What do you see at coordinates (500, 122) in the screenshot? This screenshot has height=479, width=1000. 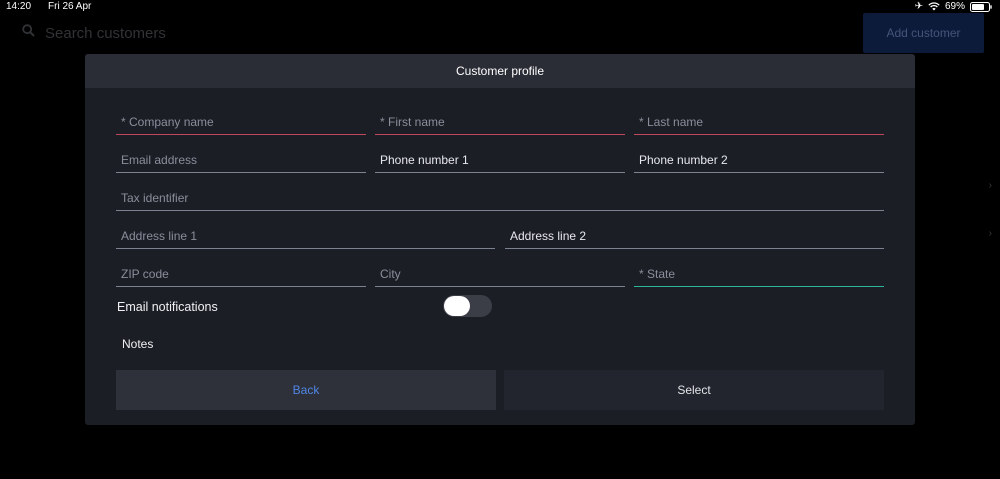 I see `first-name-field: * First name` at bounding box center [500, 122].